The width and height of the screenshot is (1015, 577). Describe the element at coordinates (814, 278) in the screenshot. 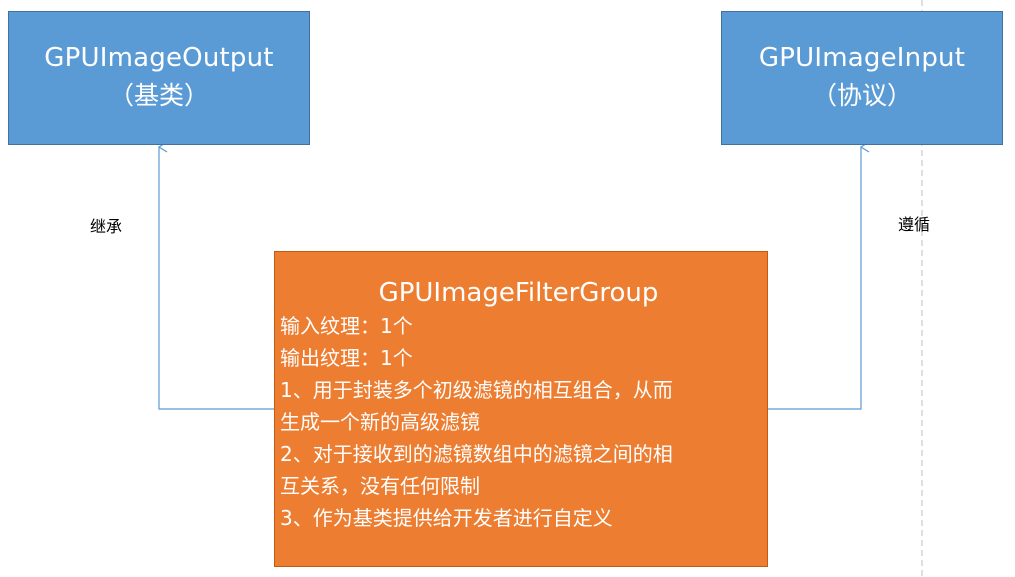

I see `conform-connector` at that location.